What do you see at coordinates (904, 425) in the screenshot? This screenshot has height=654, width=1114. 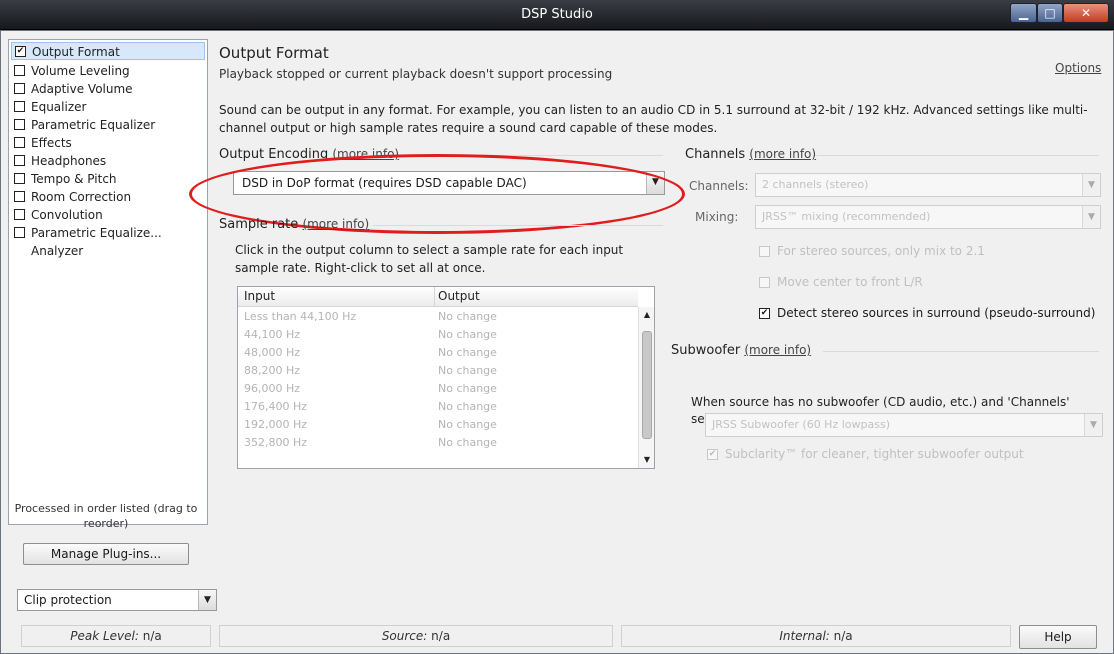 I see `subwoofer-select: JRSS Subwoofer (60 Hz lowpass) ▼` at bounding box center [904, 425].